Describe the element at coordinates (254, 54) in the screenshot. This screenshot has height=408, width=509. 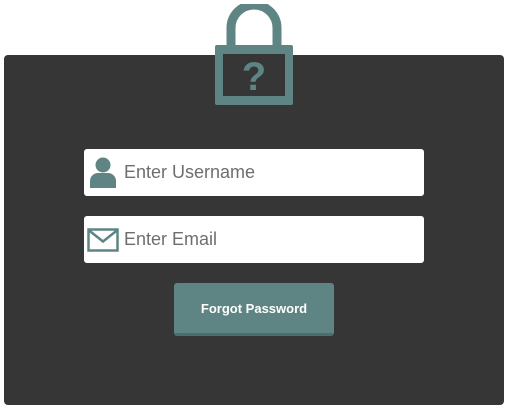
I see `padlock-question-icon: ?` at that location.